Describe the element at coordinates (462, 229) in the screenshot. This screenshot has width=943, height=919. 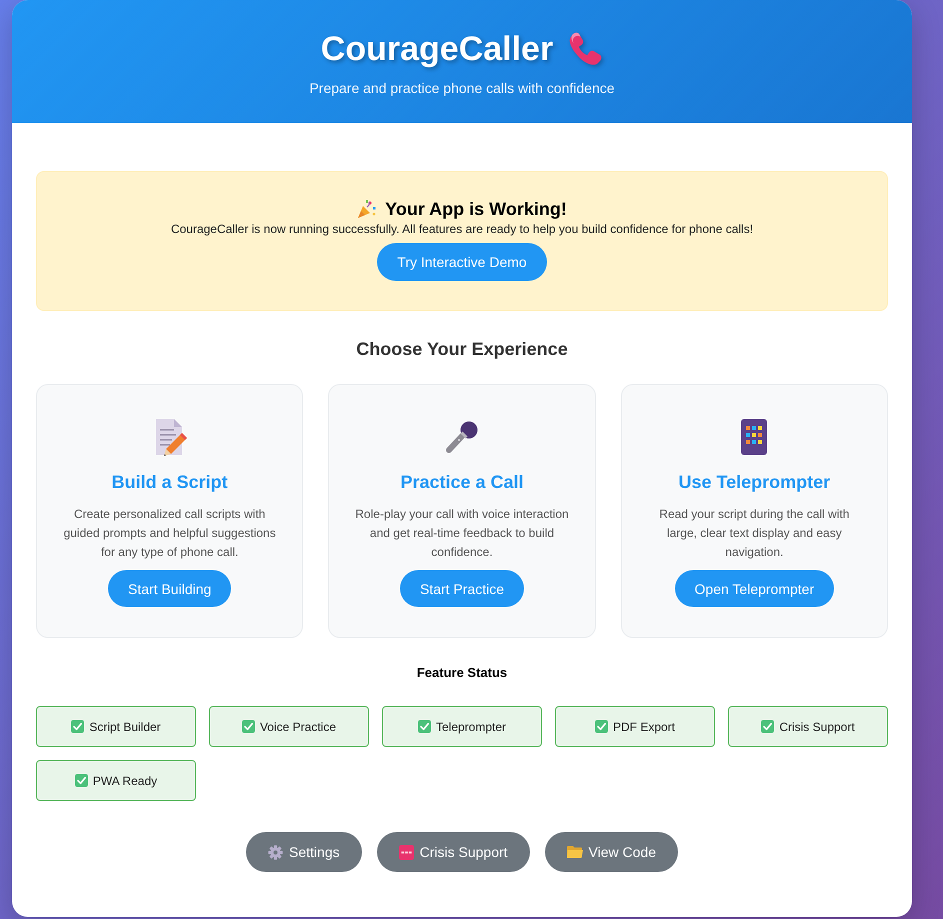
I see `banner-message: CourageCaller is now running successfully. All features are ready to help you build confidence for phone calls!` at that location.